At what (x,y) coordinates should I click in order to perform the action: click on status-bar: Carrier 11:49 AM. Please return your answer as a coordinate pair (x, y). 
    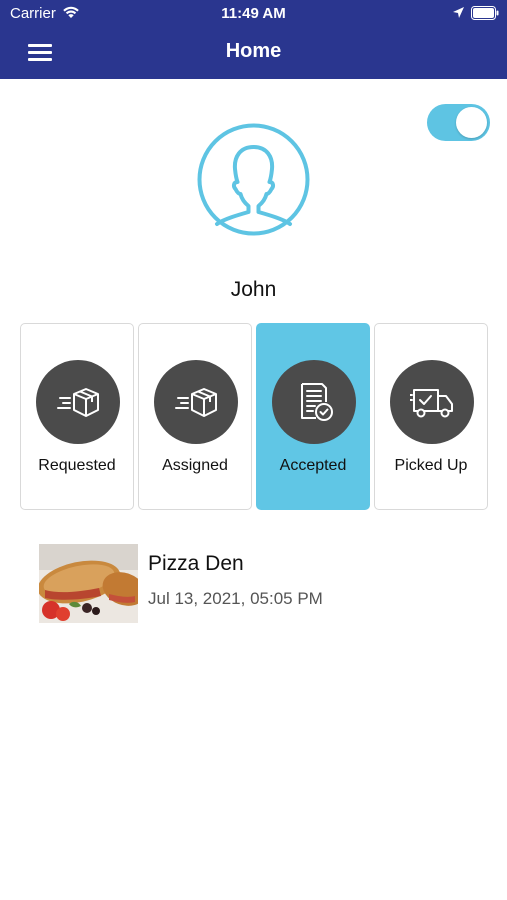
    Looking at the image, I should click on (253, 14).